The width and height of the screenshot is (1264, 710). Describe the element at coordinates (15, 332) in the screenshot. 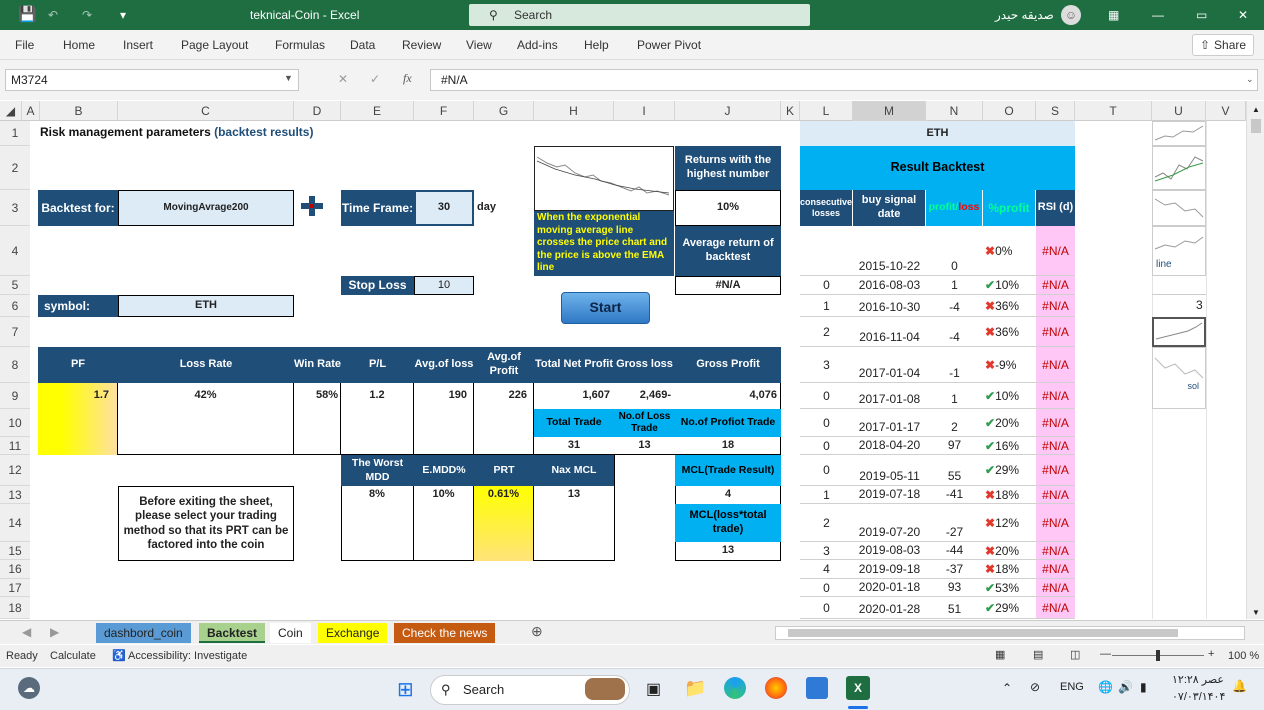

I see `row-header: 7` at that location.